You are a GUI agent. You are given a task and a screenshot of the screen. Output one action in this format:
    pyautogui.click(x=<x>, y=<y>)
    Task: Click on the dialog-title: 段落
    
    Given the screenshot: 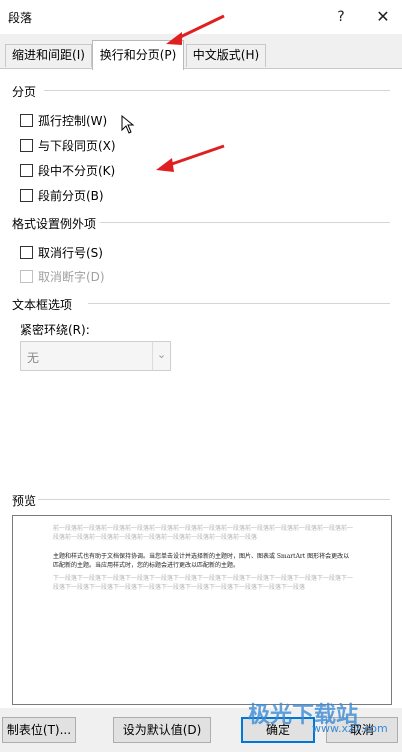 What is the action you would take?
    pyautogui.click(x=20, y=18)
    